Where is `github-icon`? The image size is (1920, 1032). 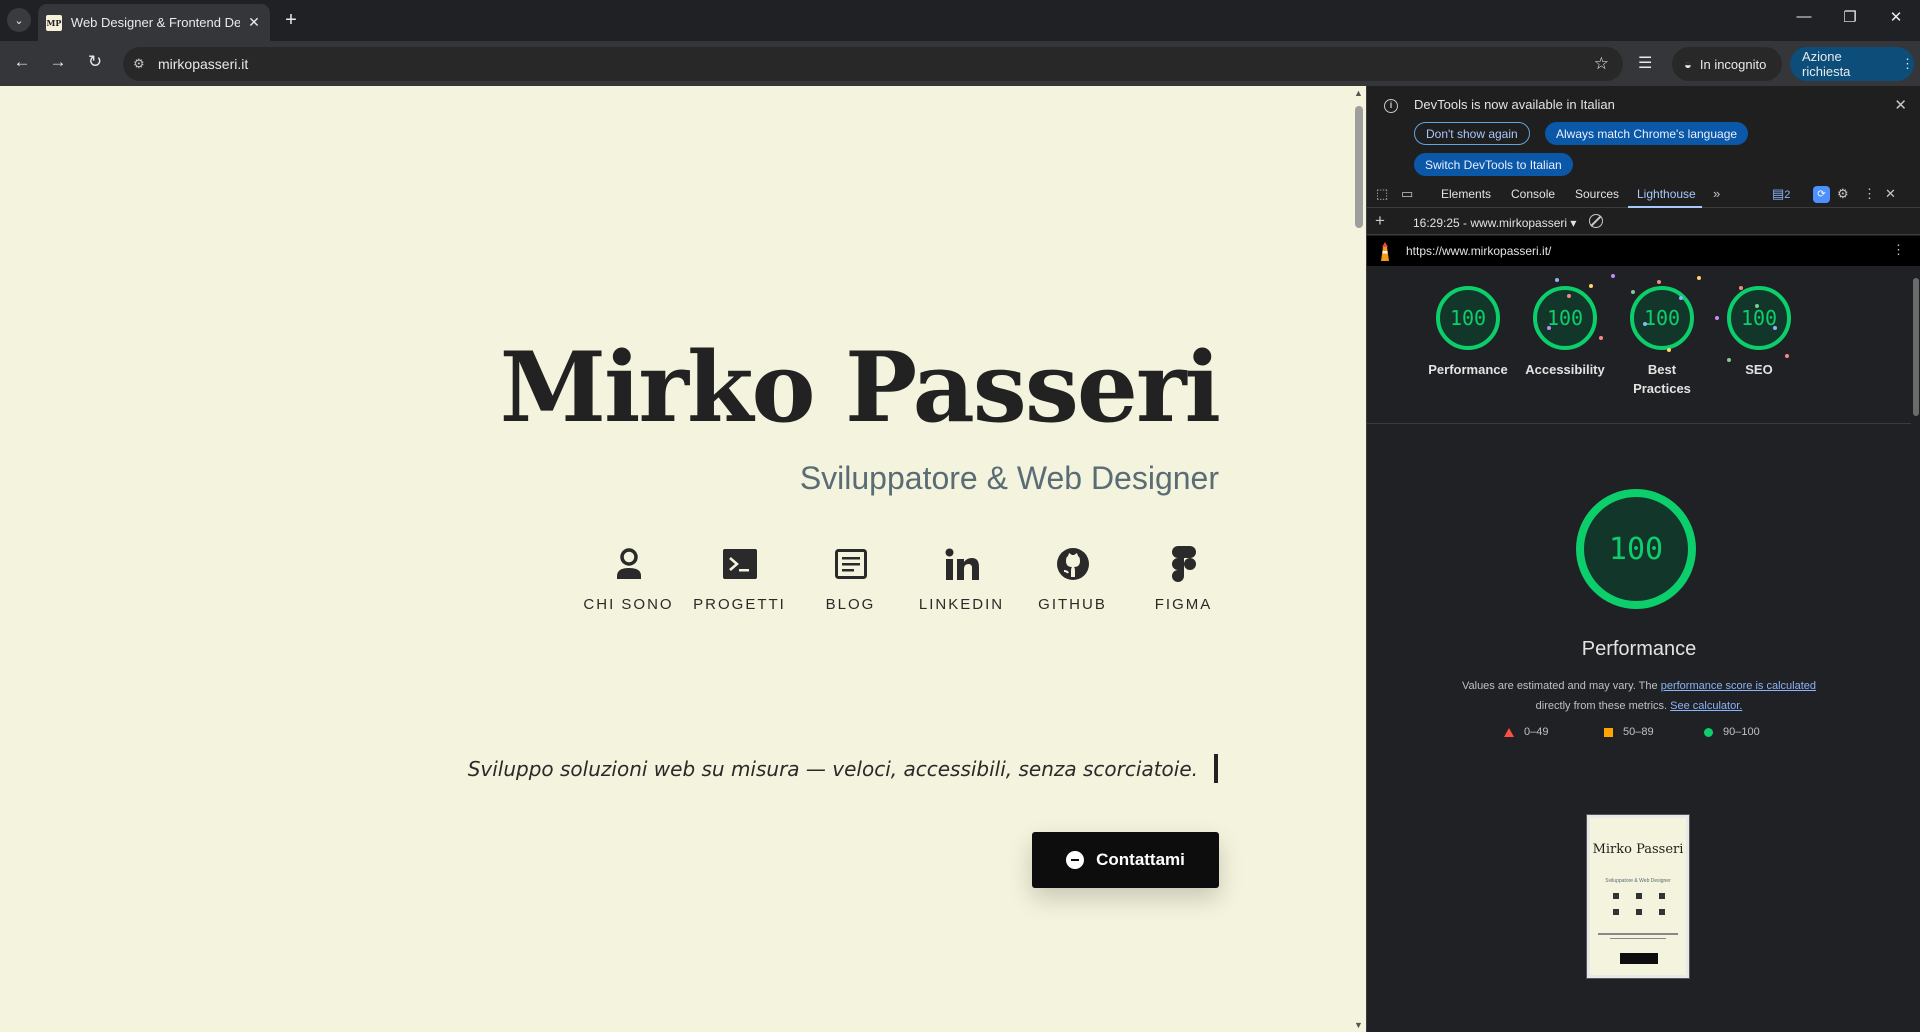 github-icon is located at coordinates (1073, 564).